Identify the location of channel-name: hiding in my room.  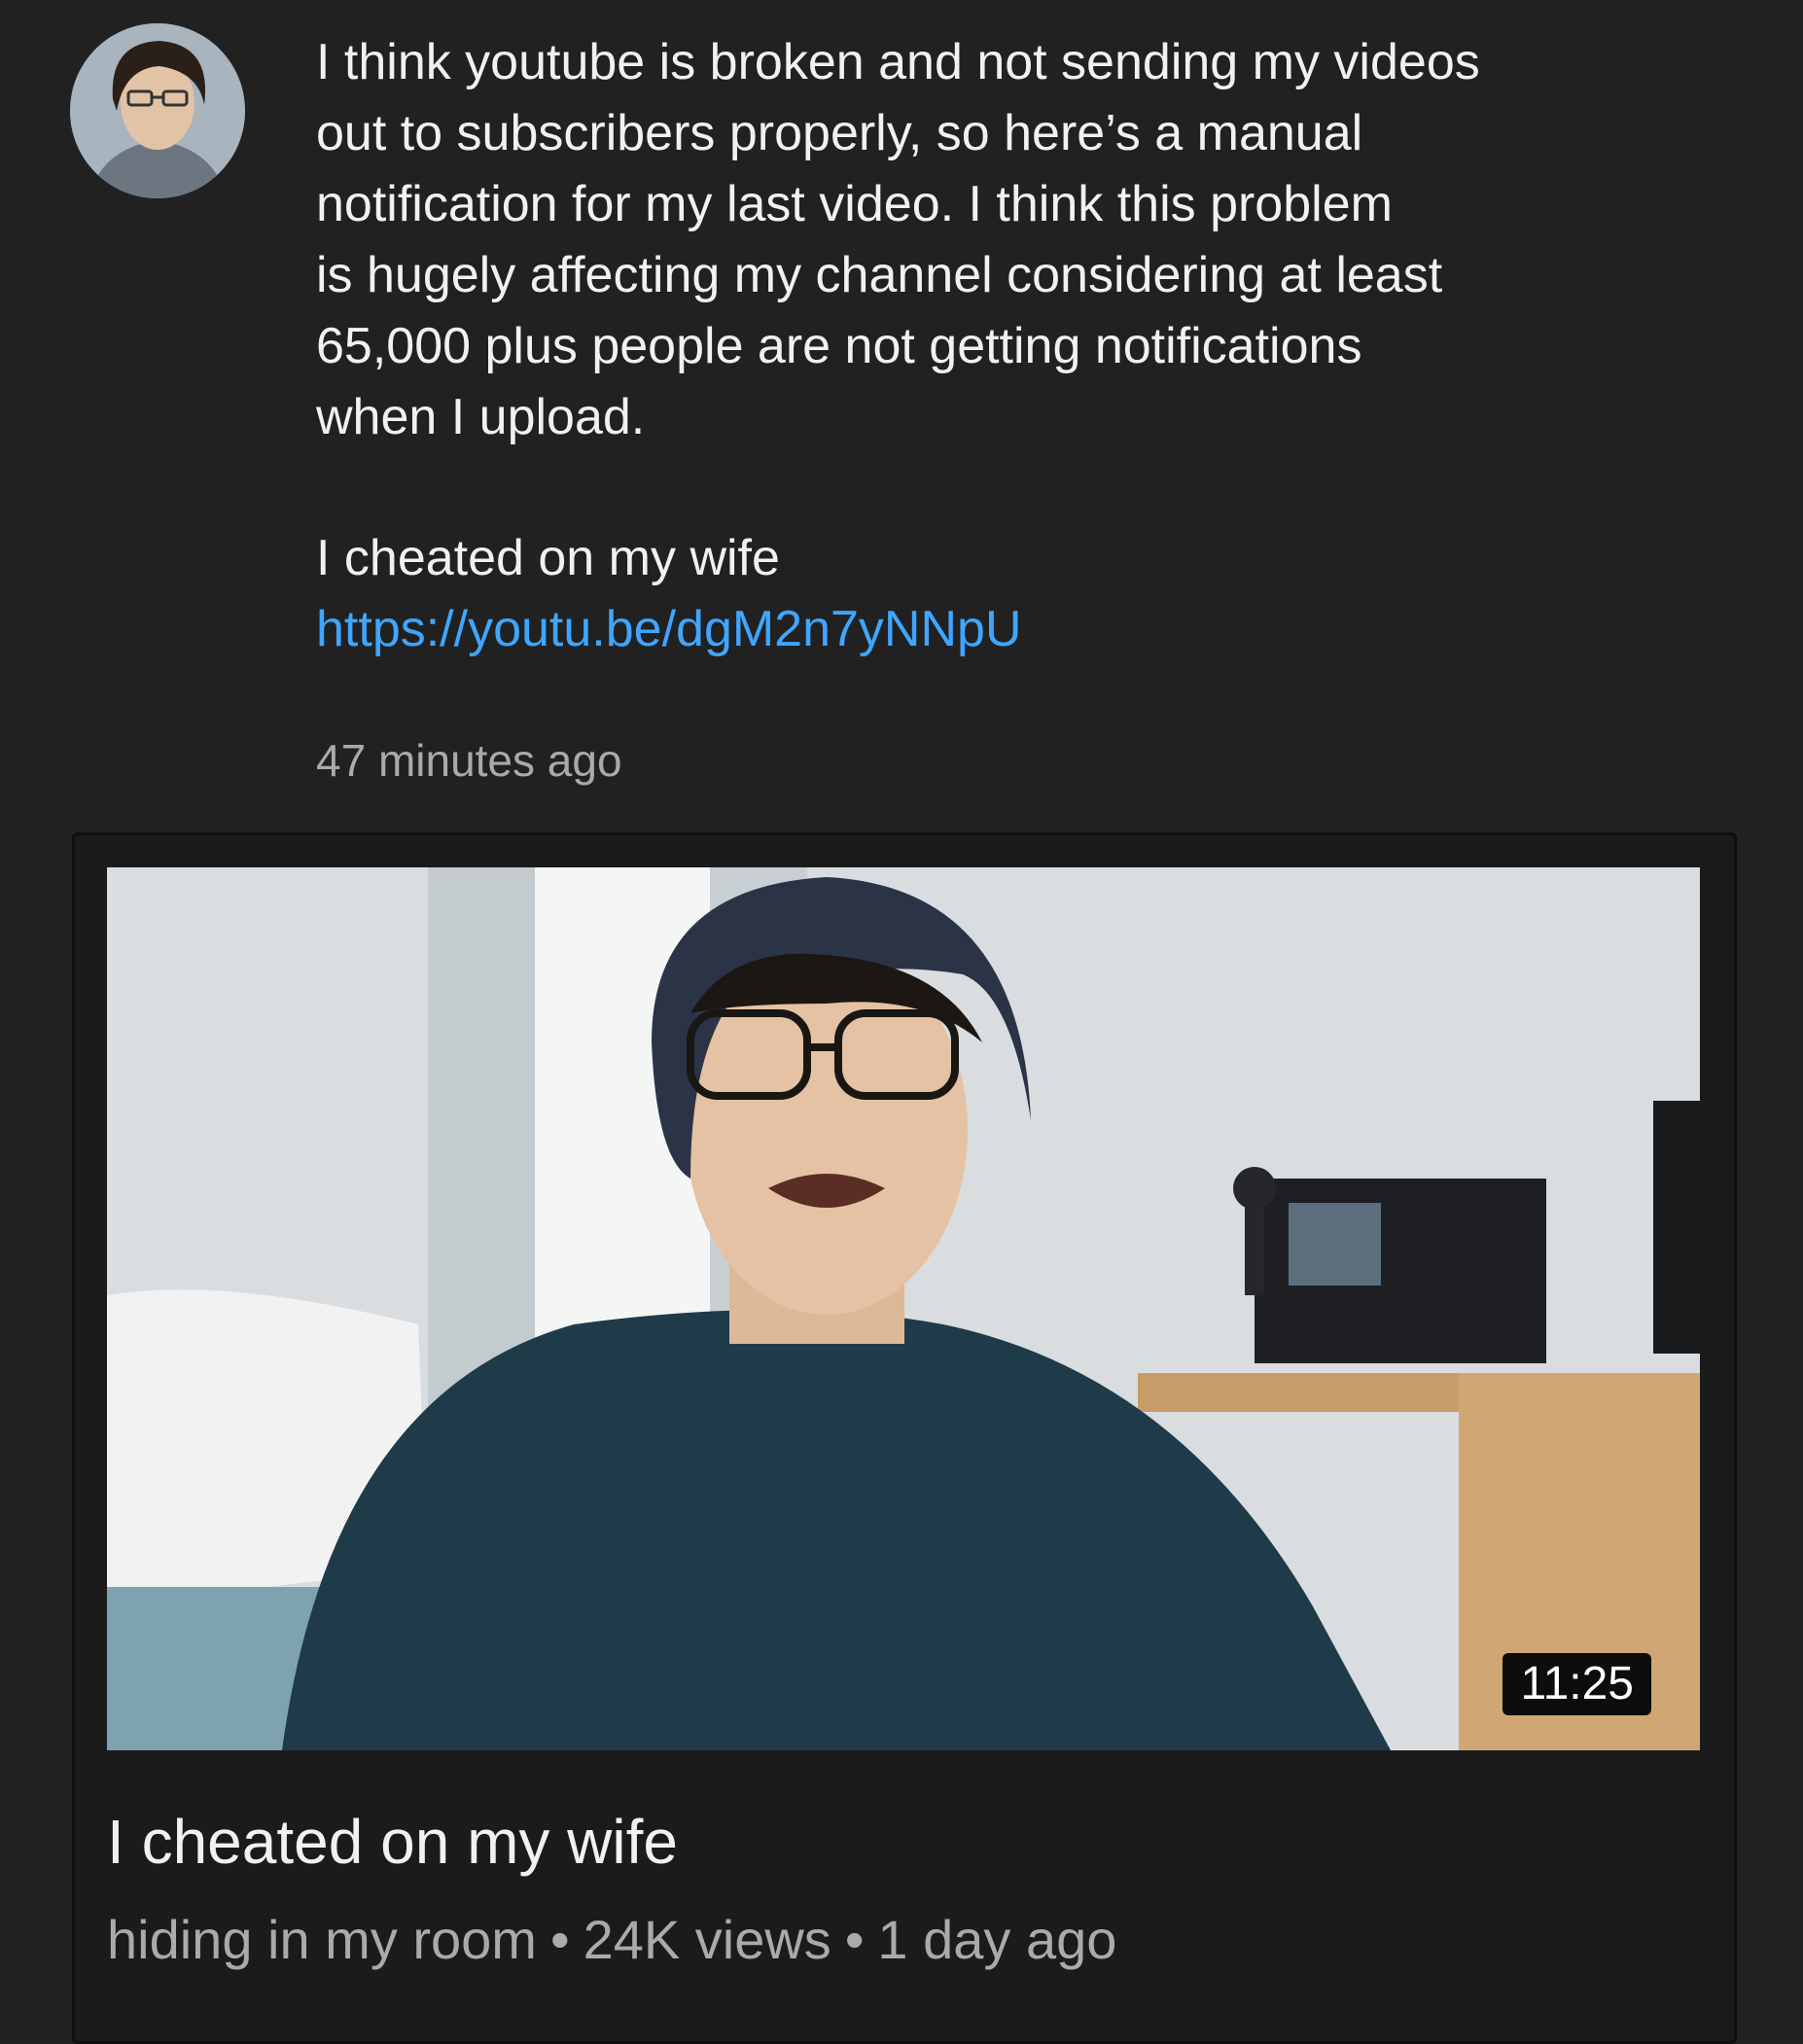
(322, 1940).